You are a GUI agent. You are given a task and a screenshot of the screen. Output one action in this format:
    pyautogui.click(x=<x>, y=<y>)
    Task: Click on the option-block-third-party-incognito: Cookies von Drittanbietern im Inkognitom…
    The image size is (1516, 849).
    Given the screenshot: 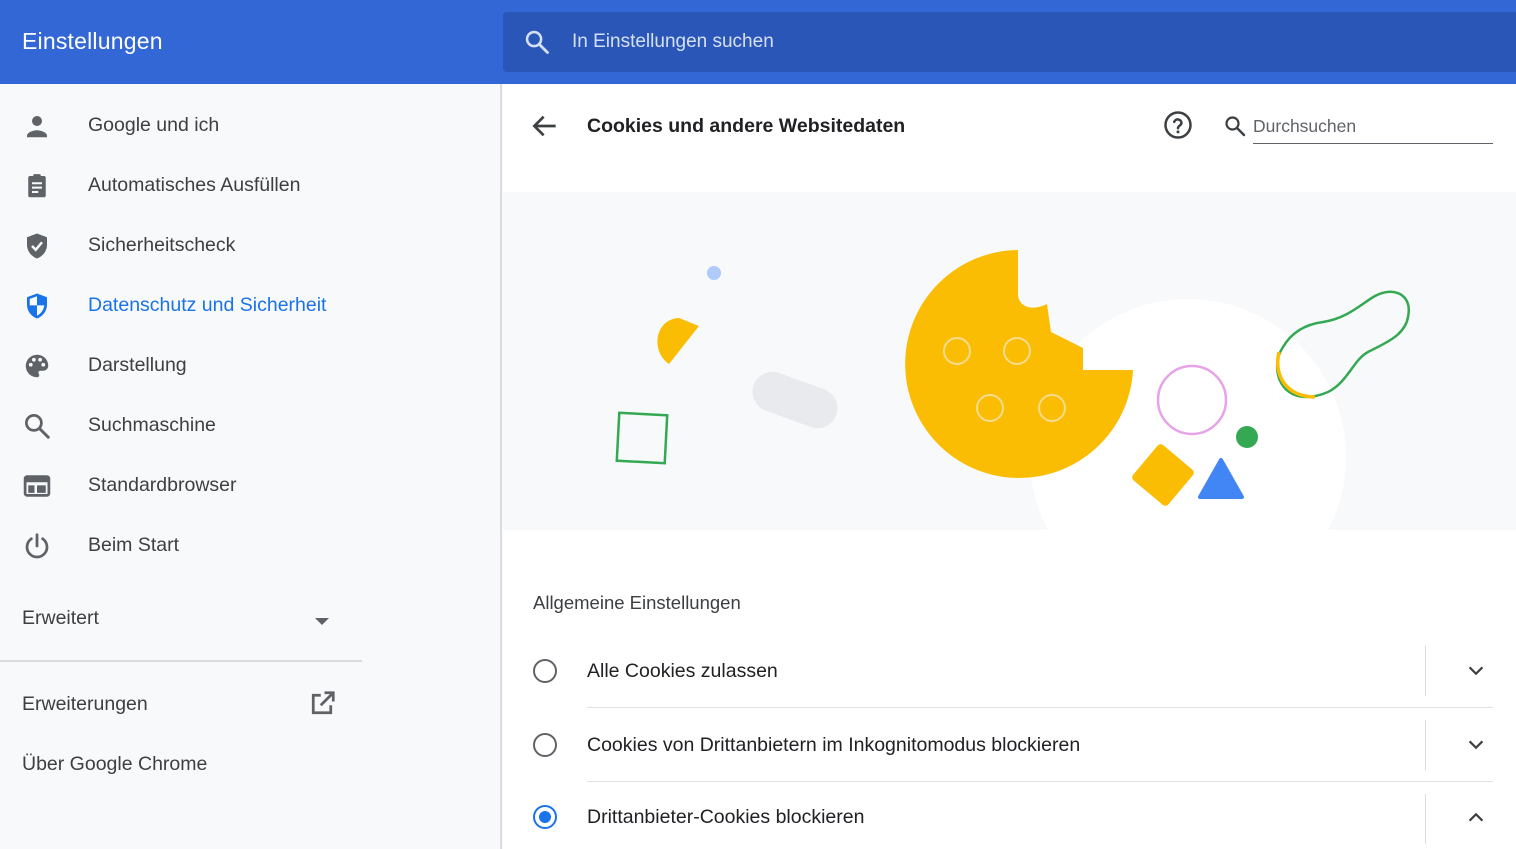 What is the action you would take?
    pyautogui.click(x=1009, y=745)
    